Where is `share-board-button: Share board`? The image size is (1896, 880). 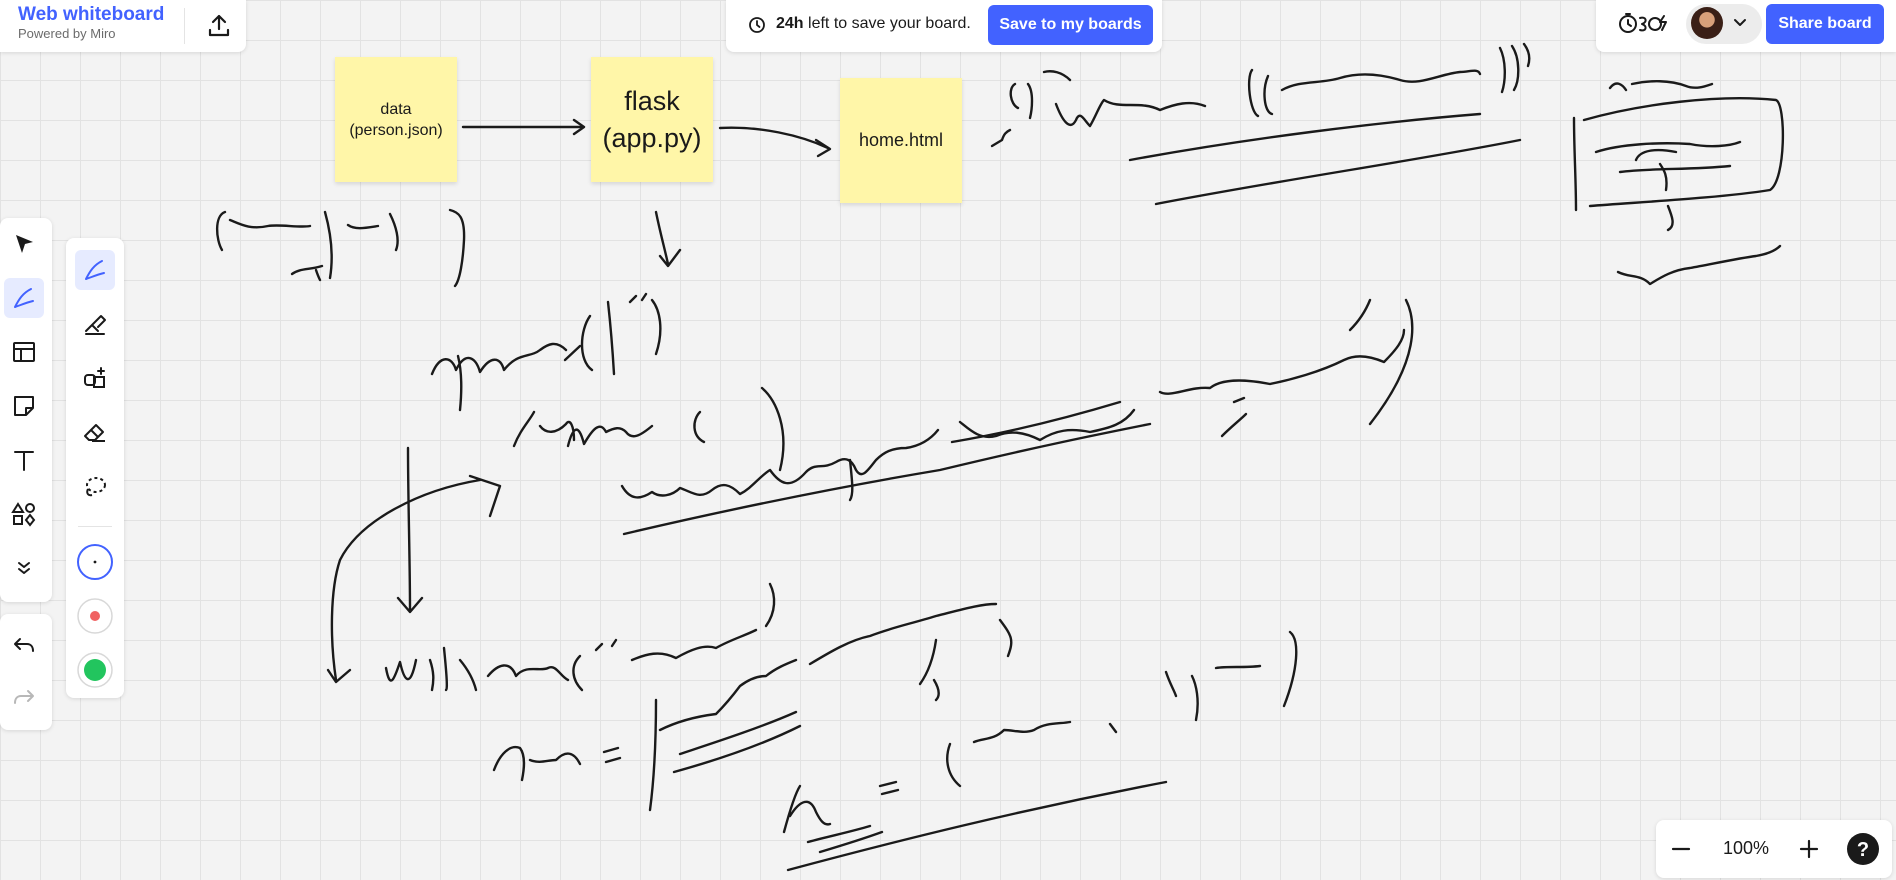 share-board-button: Share board is located at coordinates (1825, 24).